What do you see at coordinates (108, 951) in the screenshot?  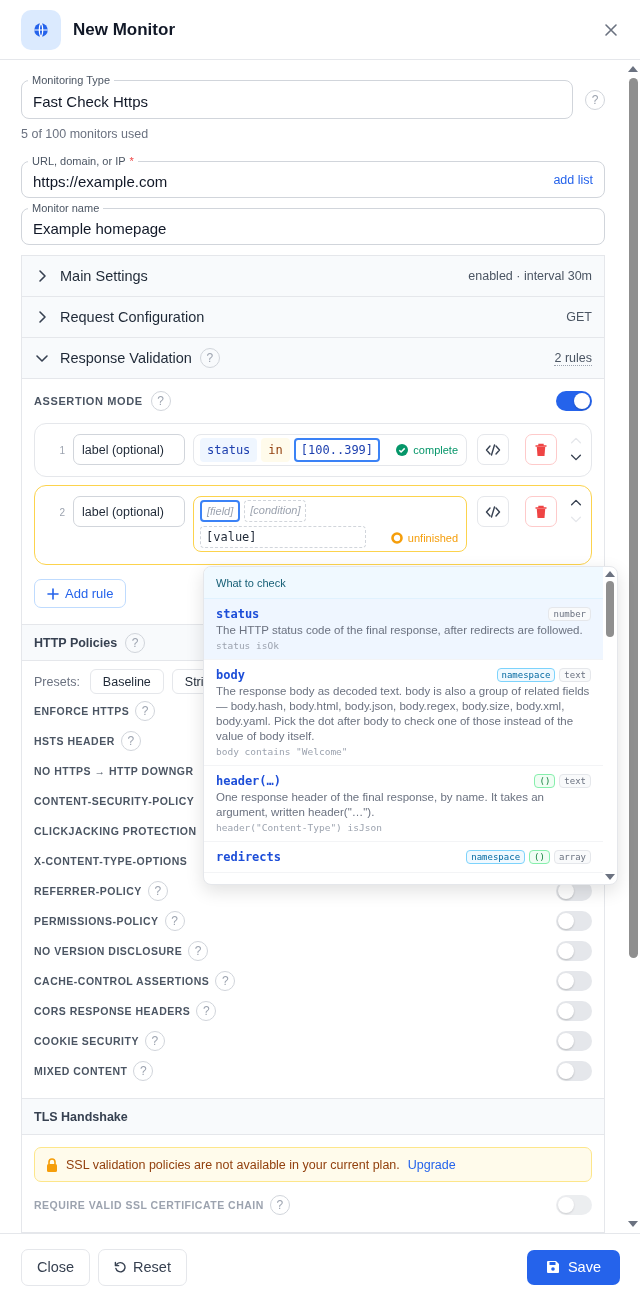 I see `policy-label: NO VERSION DISCLOSURE` at bounding box center [108, 951].